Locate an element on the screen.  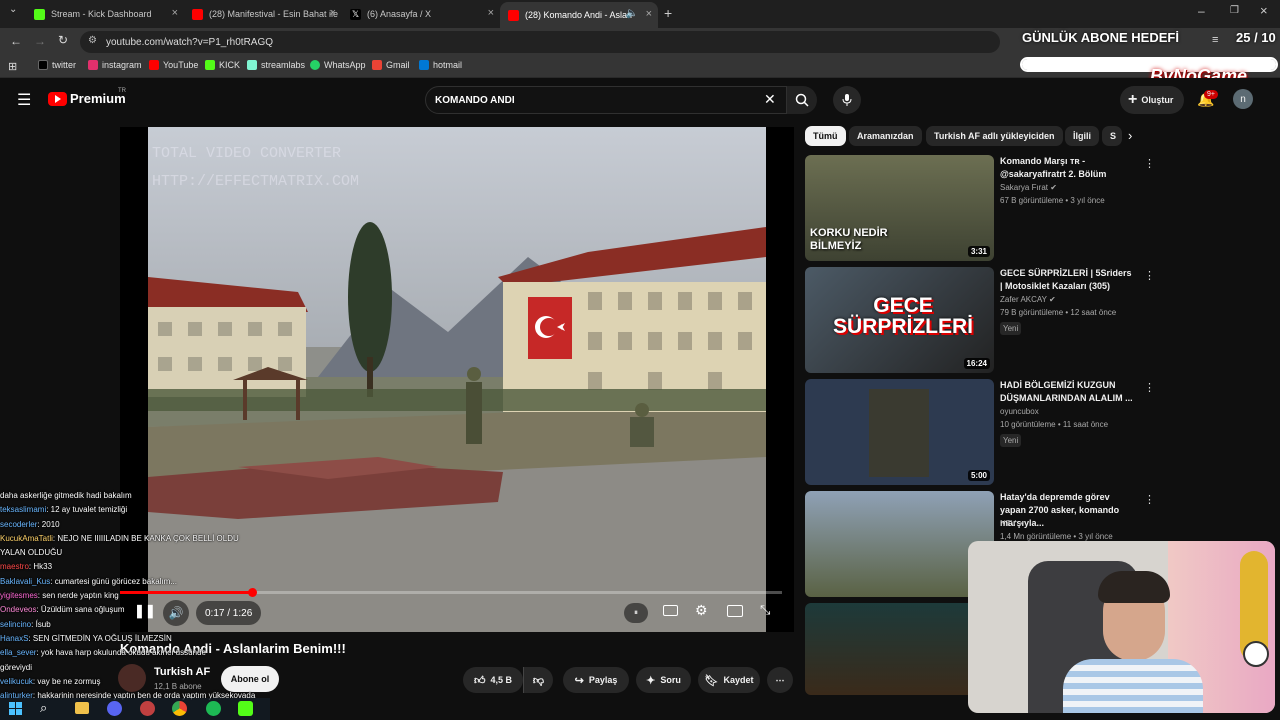
channel-name: Zafer AKCAY ✔ is located at coordinates (1028, 299).